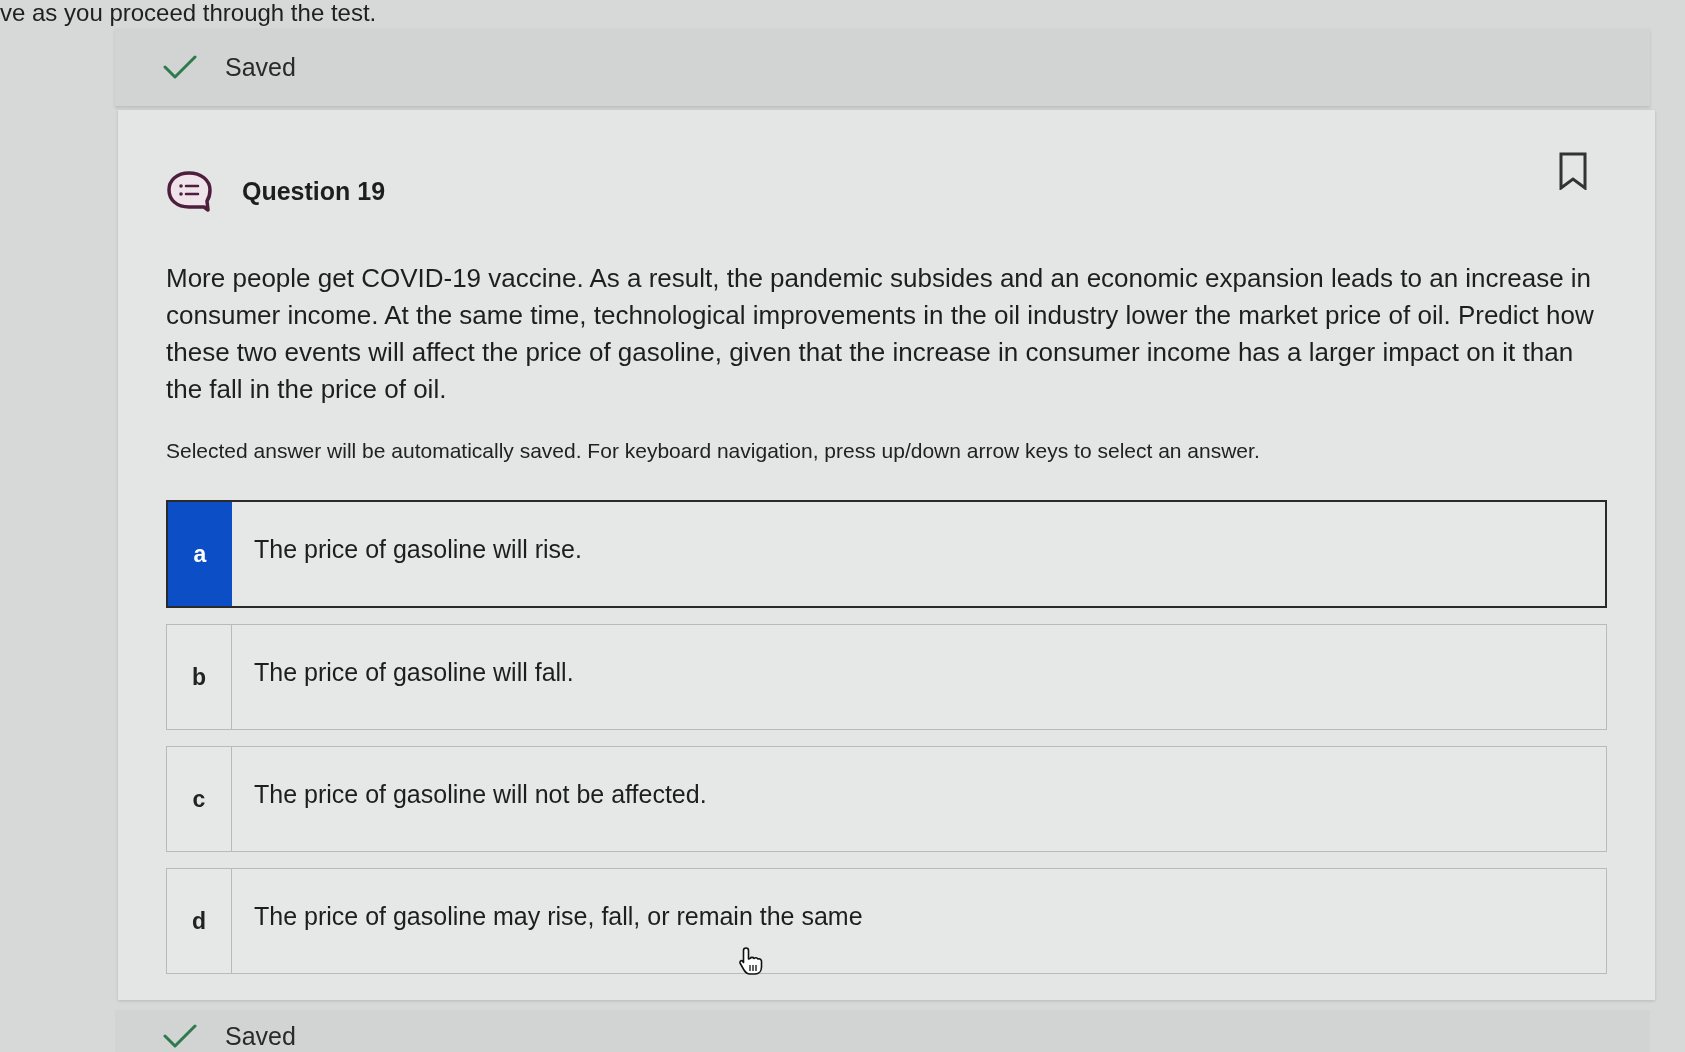 The image size is (1685, 1052). Describe the element at coordinates (713, 451) in the screenshot. I see `instructions-text: Selected answer will be automatically saved. For keyboard navigation, press up/down arrow keys to select an answer.` at that location.